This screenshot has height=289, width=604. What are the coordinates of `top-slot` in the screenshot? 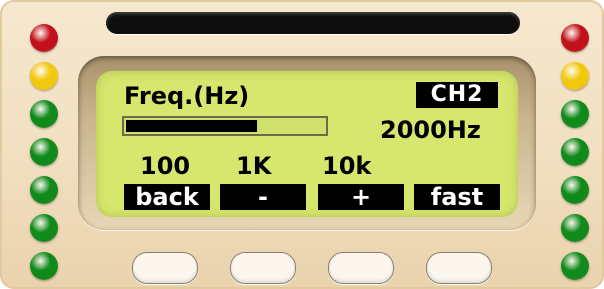 It's located at (313, 23).